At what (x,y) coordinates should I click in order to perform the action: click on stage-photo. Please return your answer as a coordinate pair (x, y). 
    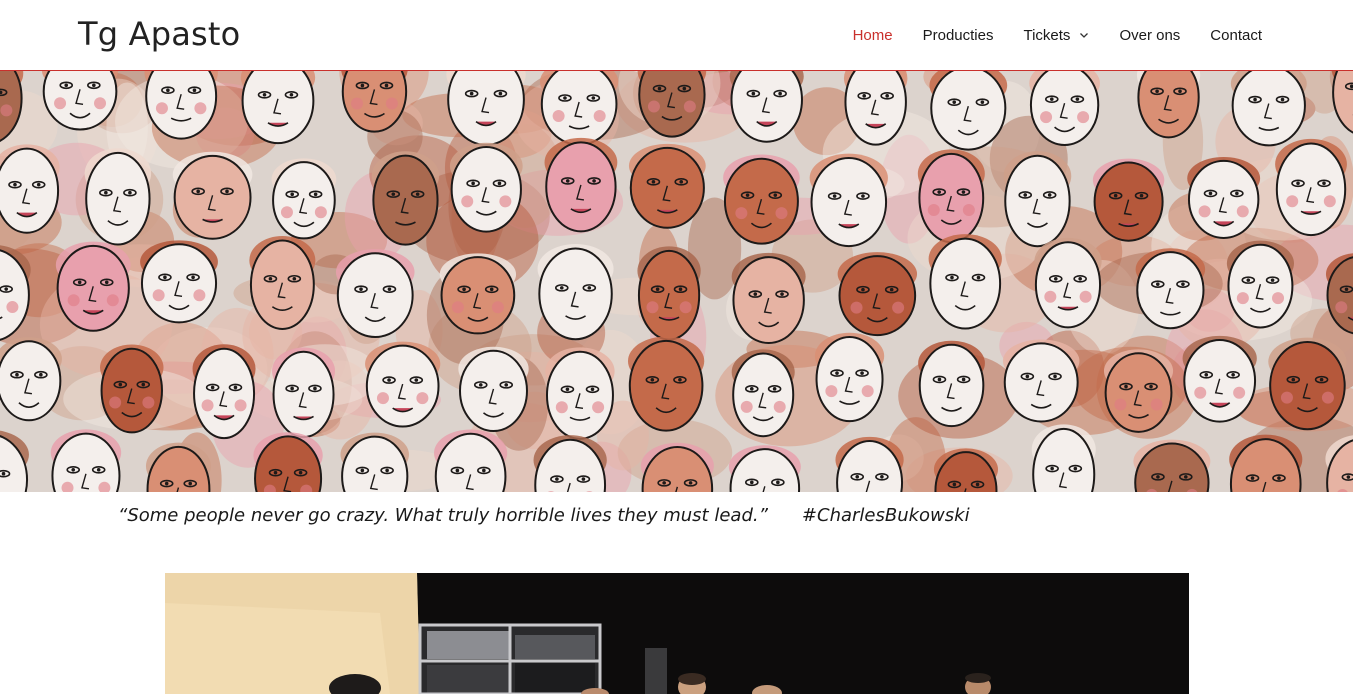
    Looking at the image, I should click on (677, 633).